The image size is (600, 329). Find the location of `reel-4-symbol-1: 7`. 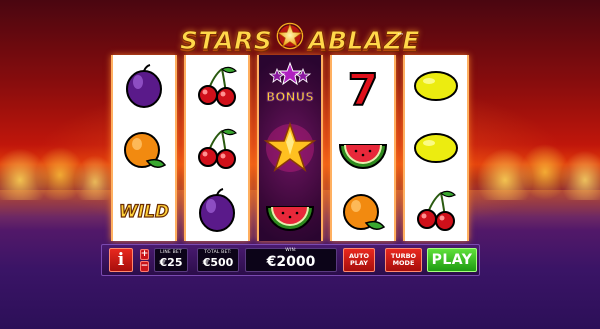

reel-4-symbol-1: 7 is located at coordinates (363, 86).